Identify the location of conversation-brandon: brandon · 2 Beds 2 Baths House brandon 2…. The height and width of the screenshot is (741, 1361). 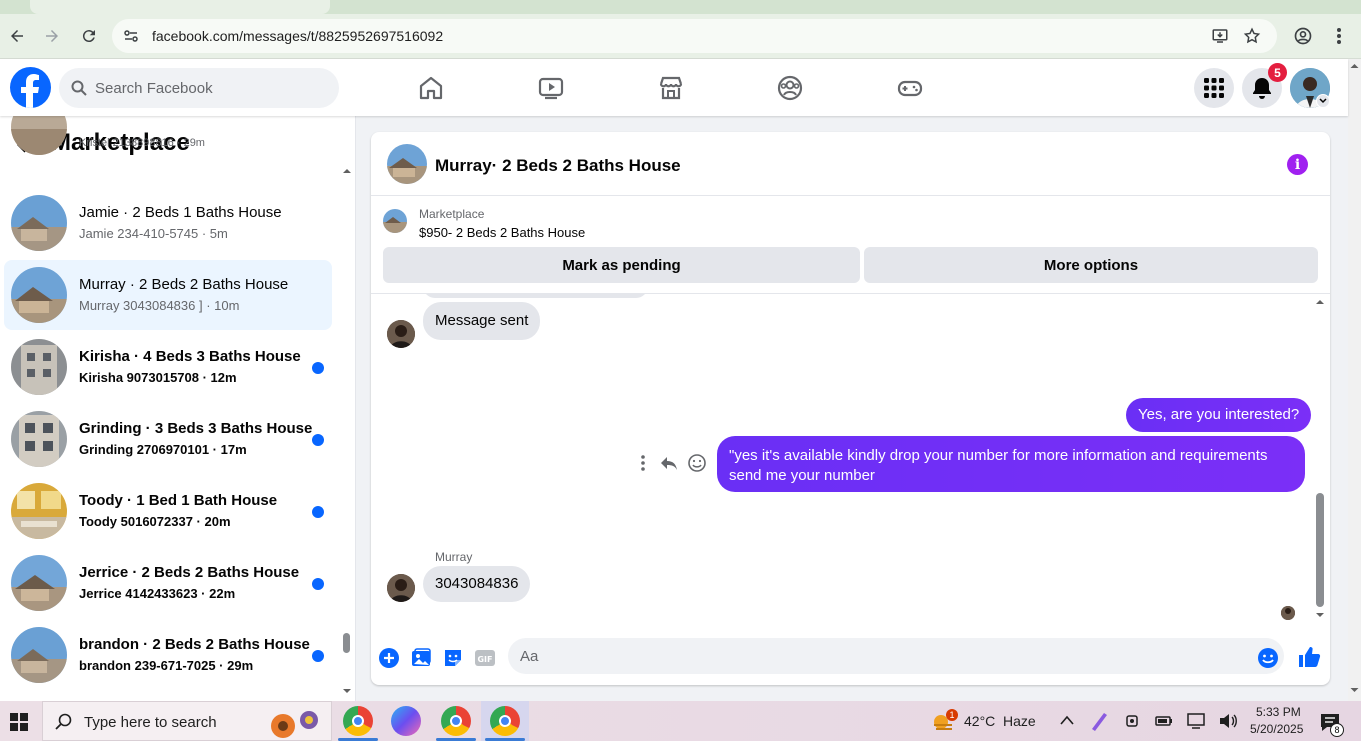
(168, 655).